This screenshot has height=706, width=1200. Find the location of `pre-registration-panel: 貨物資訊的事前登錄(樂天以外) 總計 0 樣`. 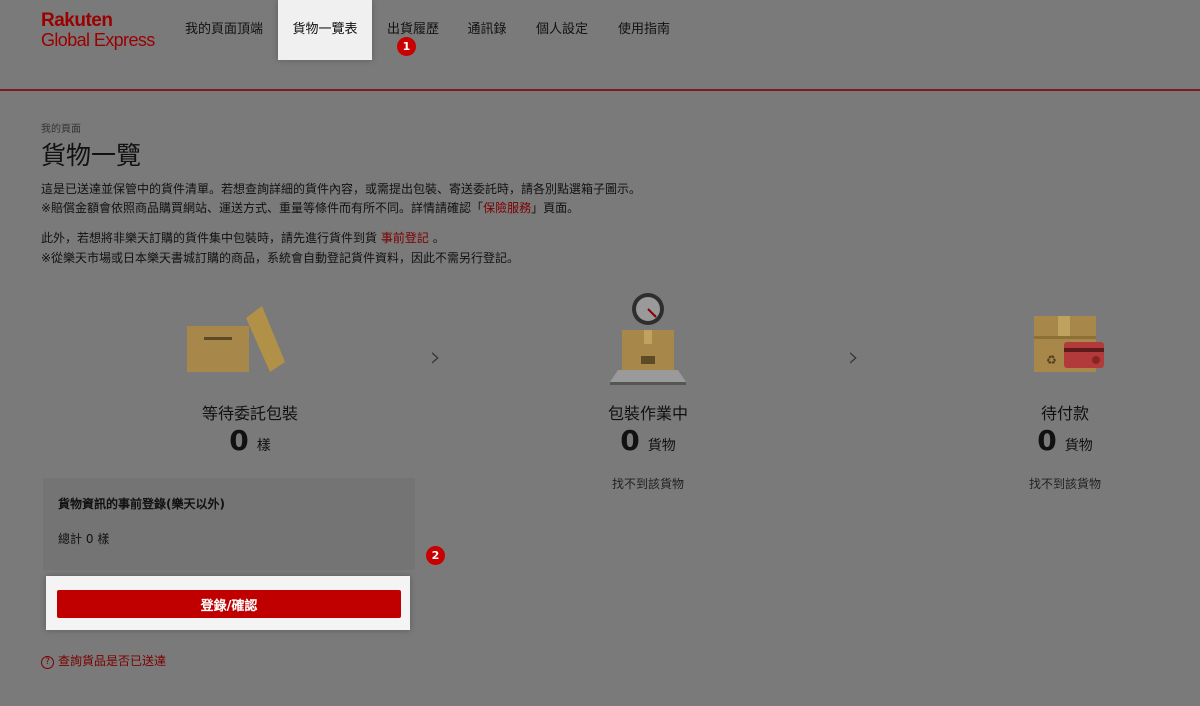

pre-registration-panel: 貨物資訊的事前登錄(樂天以外) 總計 0 樣 is located at coordinates (229, 524).